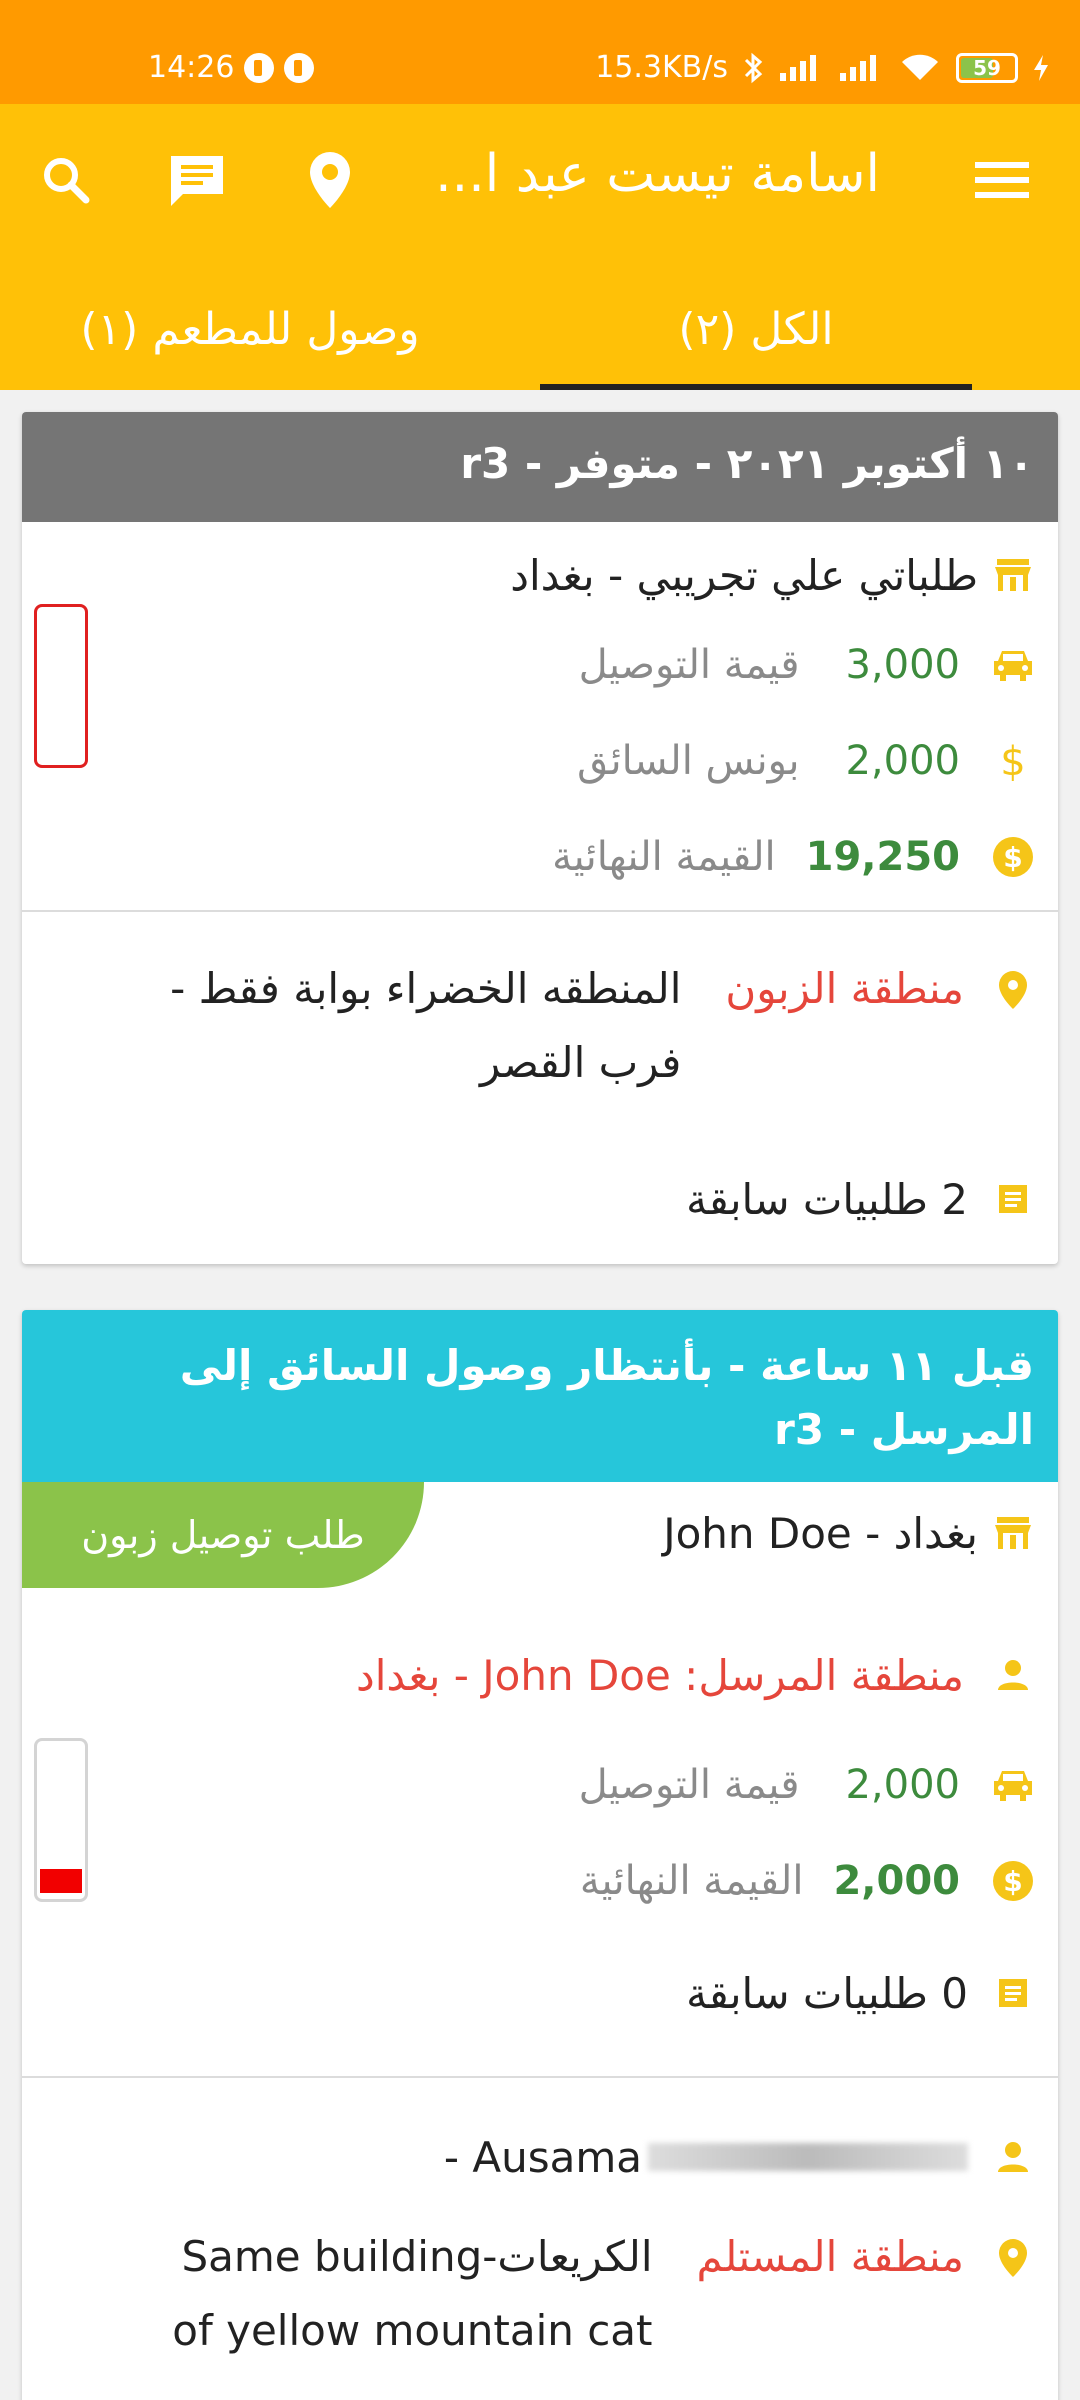  What do you see at coordinates (753, 67) in the screenshot?
I see `bluetooth-icon` at bounding box center [753, 67].